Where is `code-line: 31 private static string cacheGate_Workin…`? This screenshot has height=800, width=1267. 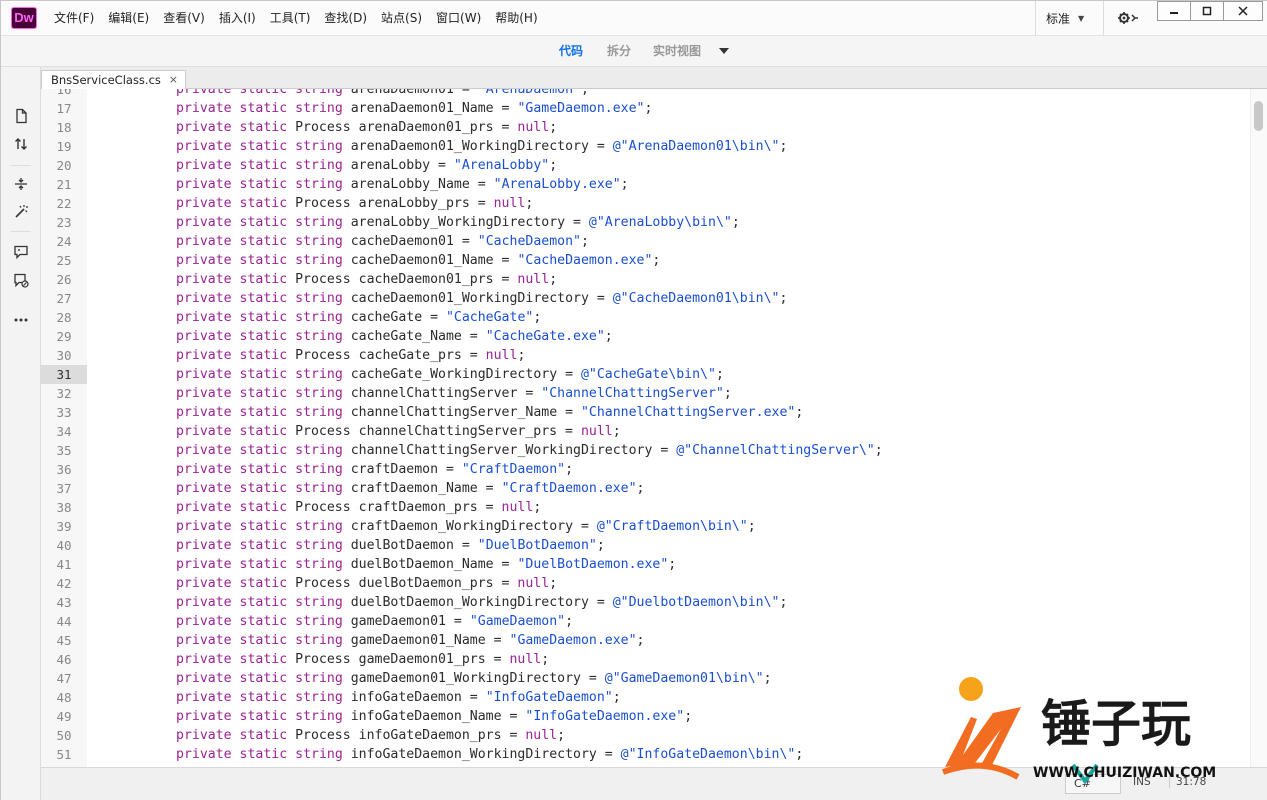
code-line: 31 private static string cacheGate_Workin… is located at coordinates (645, 374).